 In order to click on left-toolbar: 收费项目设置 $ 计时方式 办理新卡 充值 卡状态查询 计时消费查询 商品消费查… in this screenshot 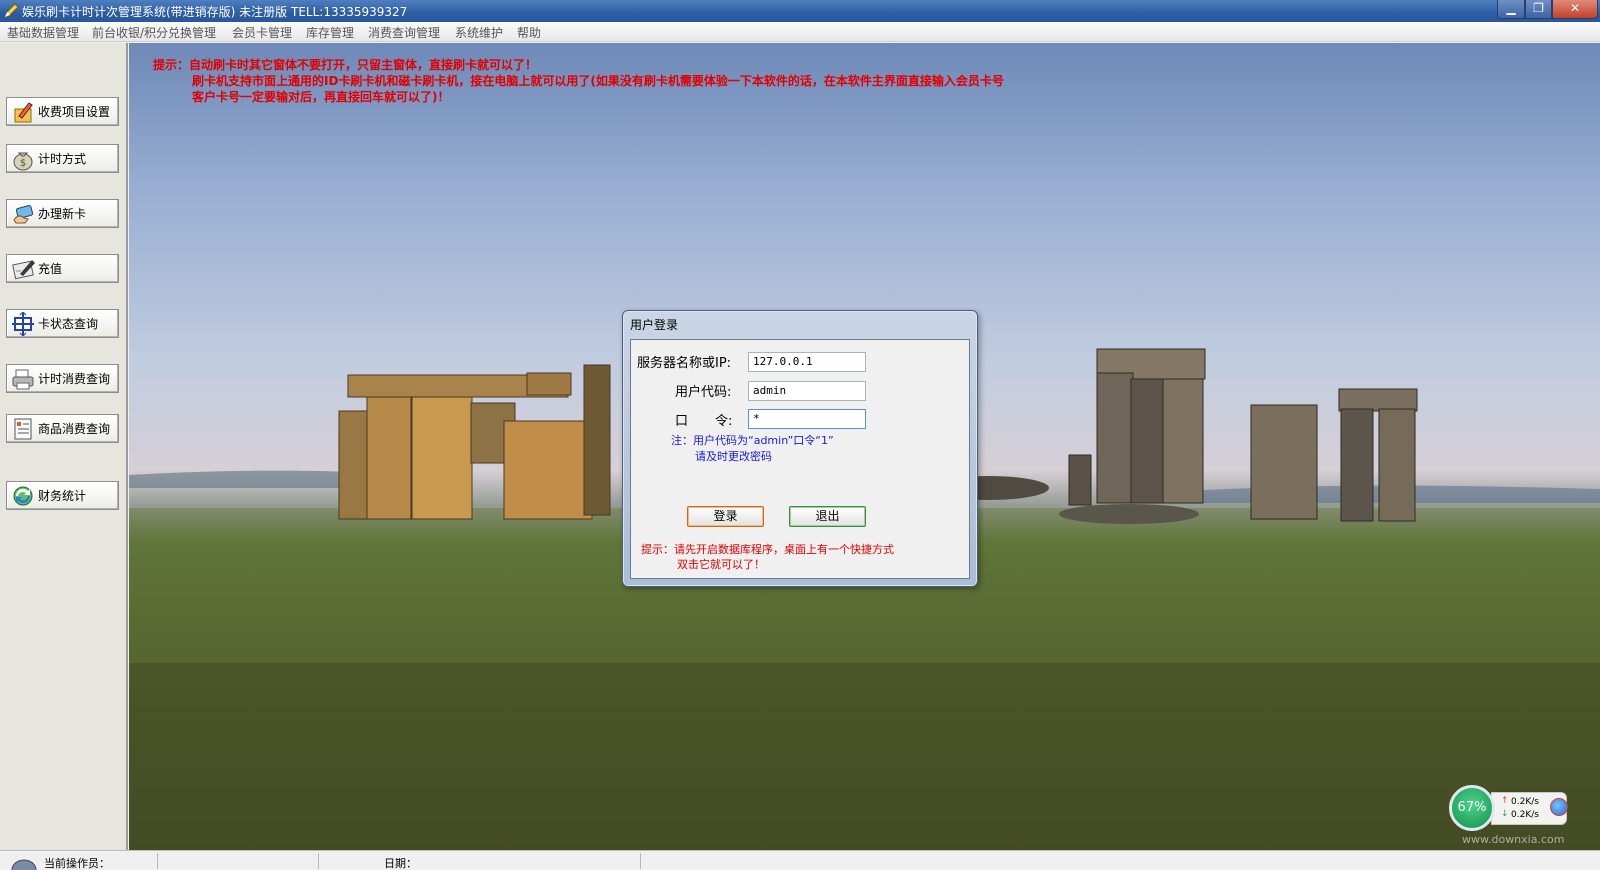, I will do `click(64, 446)`.